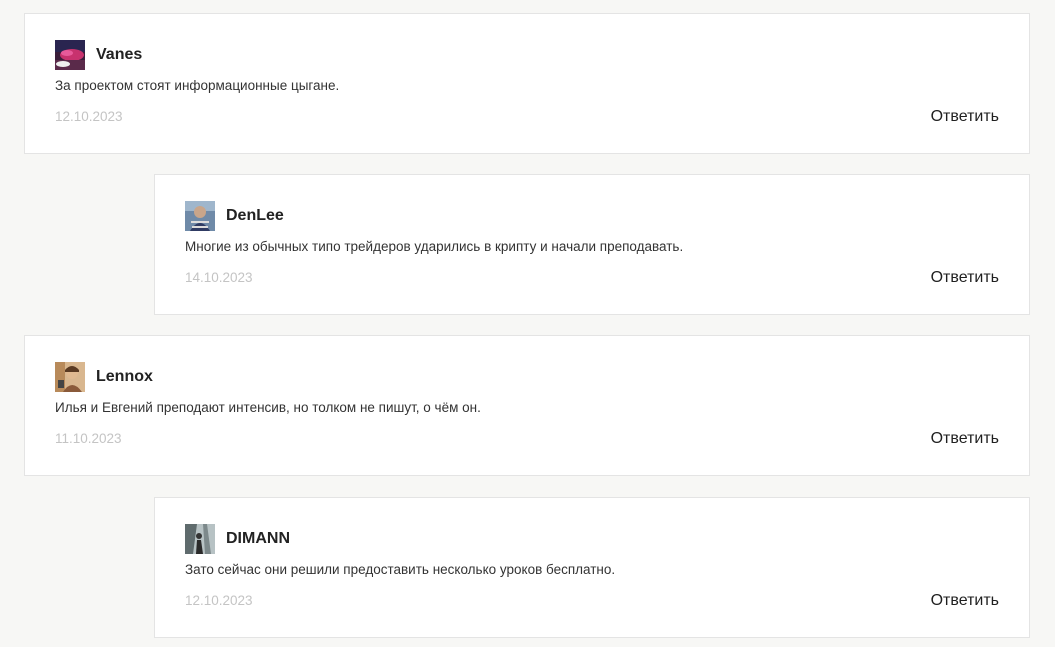  Describe the element at coordinates (197, 85) in the screenshot. I see `comment-text: За проектом стоят информационные цыгане.` at that location.